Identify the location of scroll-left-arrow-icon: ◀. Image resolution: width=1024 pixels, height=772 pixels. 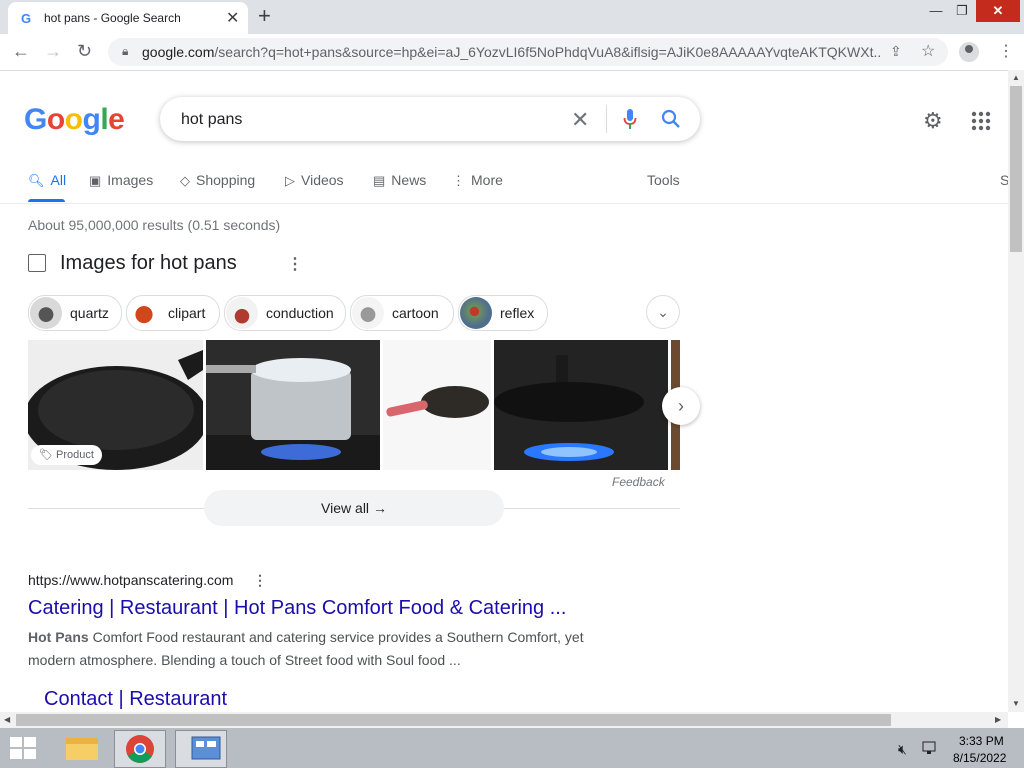
(7, 719).